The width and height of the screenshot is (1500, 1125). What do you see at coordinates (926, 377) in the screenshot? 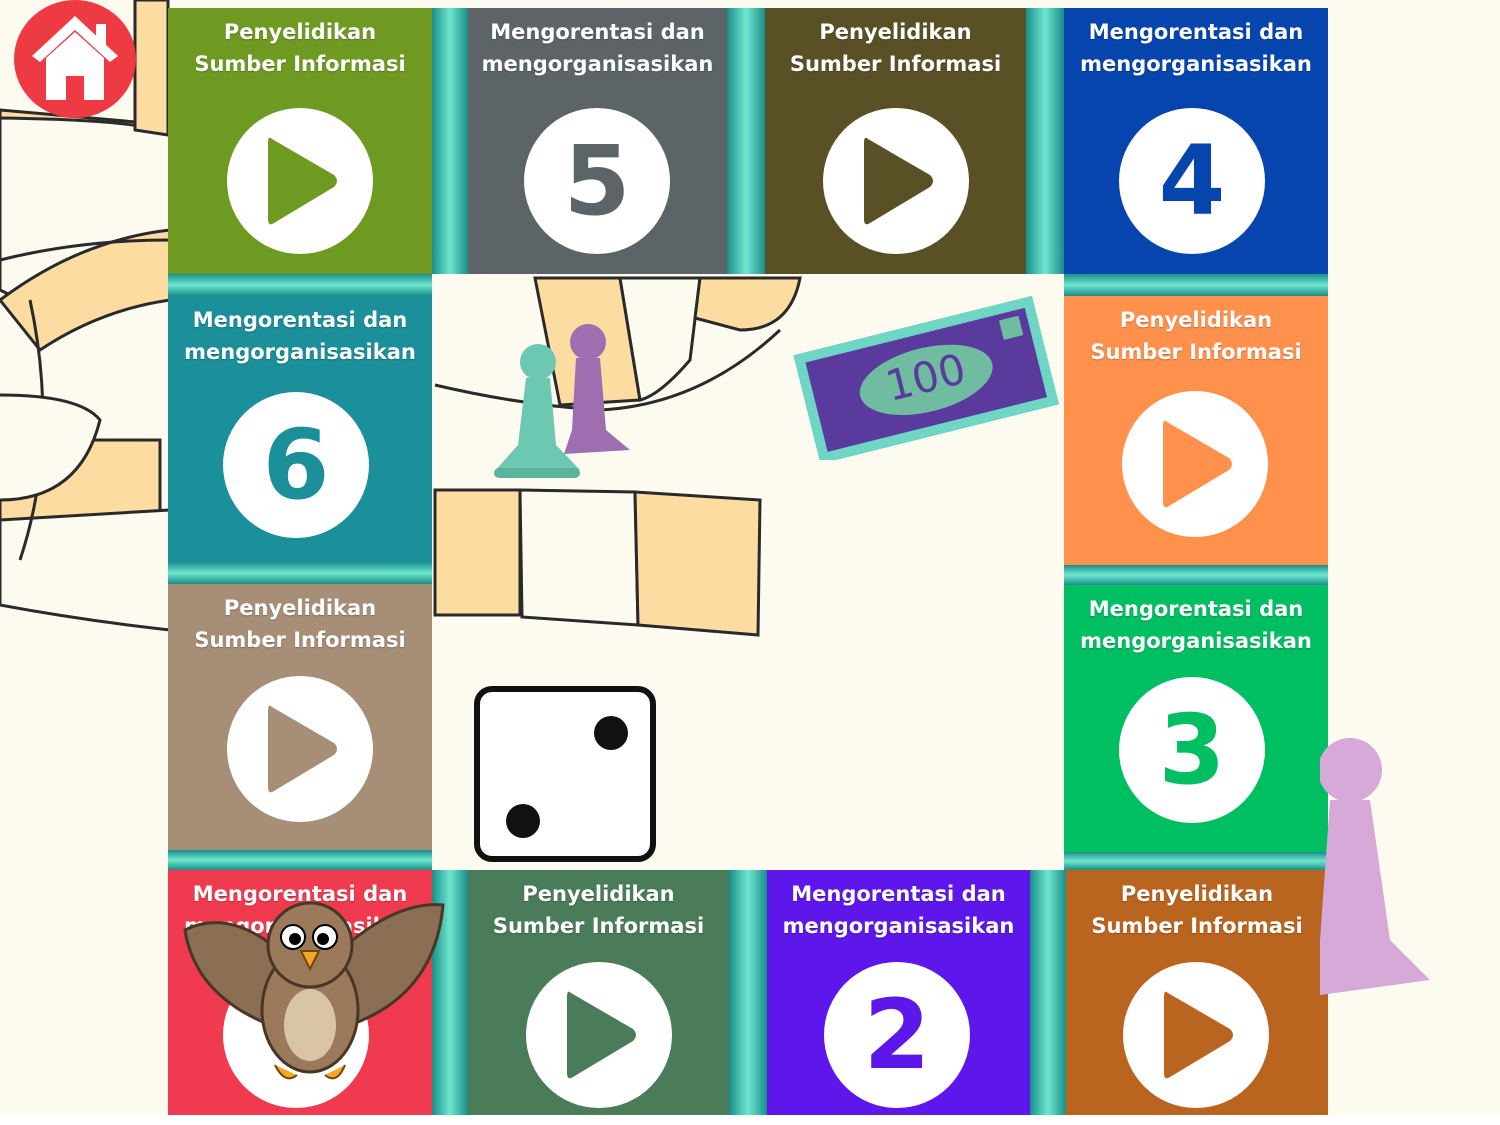
I see `money-note: 100` at bounding box center [926, 377].